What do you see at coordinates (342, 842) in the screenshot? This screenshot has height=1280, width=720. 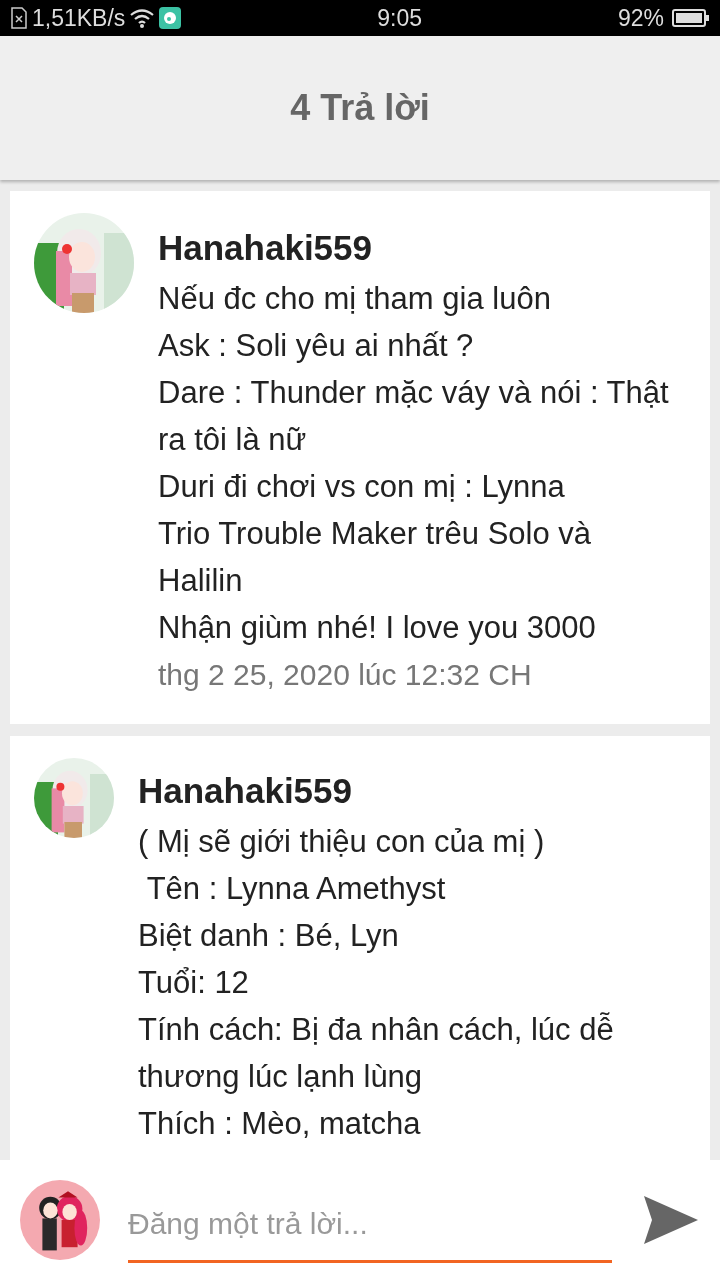 I see `reply-text: ( Mị sẽ giới thiệu con của mị )` at bounding box center [342, 842].